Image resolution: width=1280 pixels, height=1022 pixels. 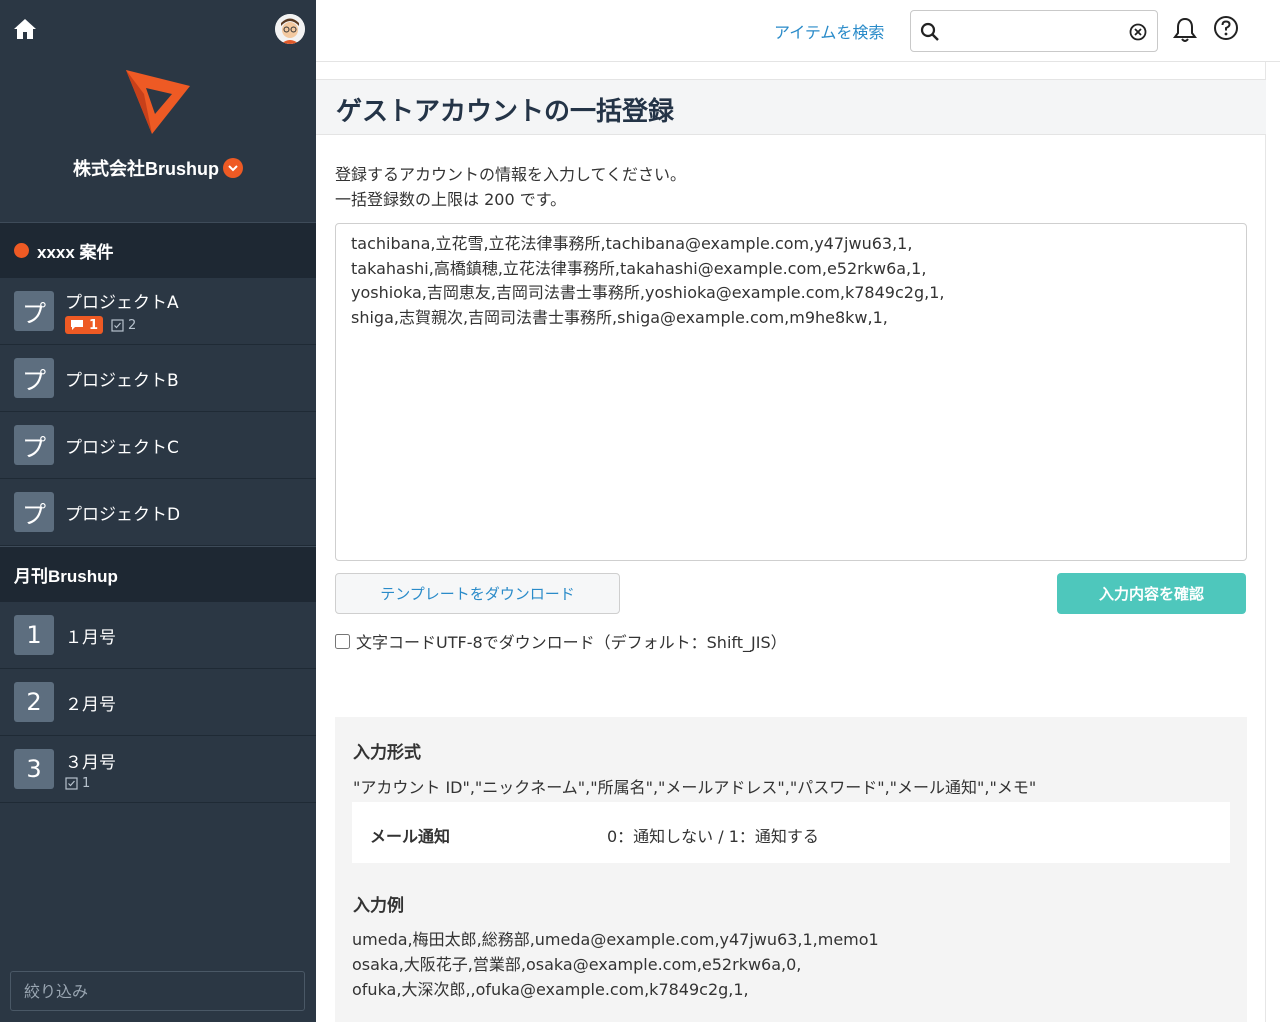 I want to click on status-dot, so click(x=21, y=250).